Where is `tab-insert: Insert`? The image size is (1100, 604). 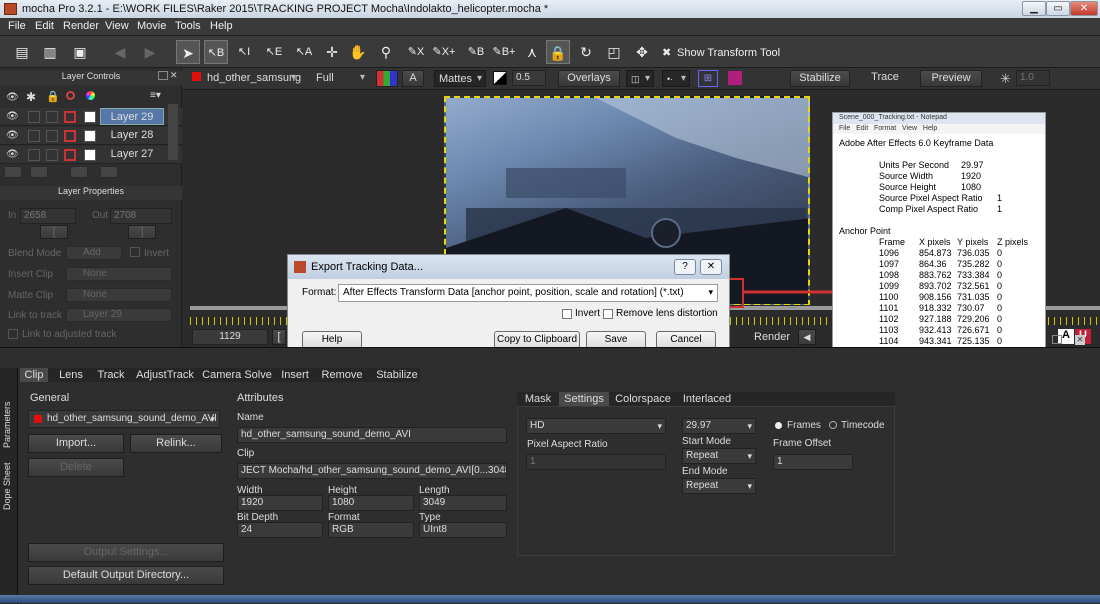
tab-insert: Insert is located at coordinates (295, 375).